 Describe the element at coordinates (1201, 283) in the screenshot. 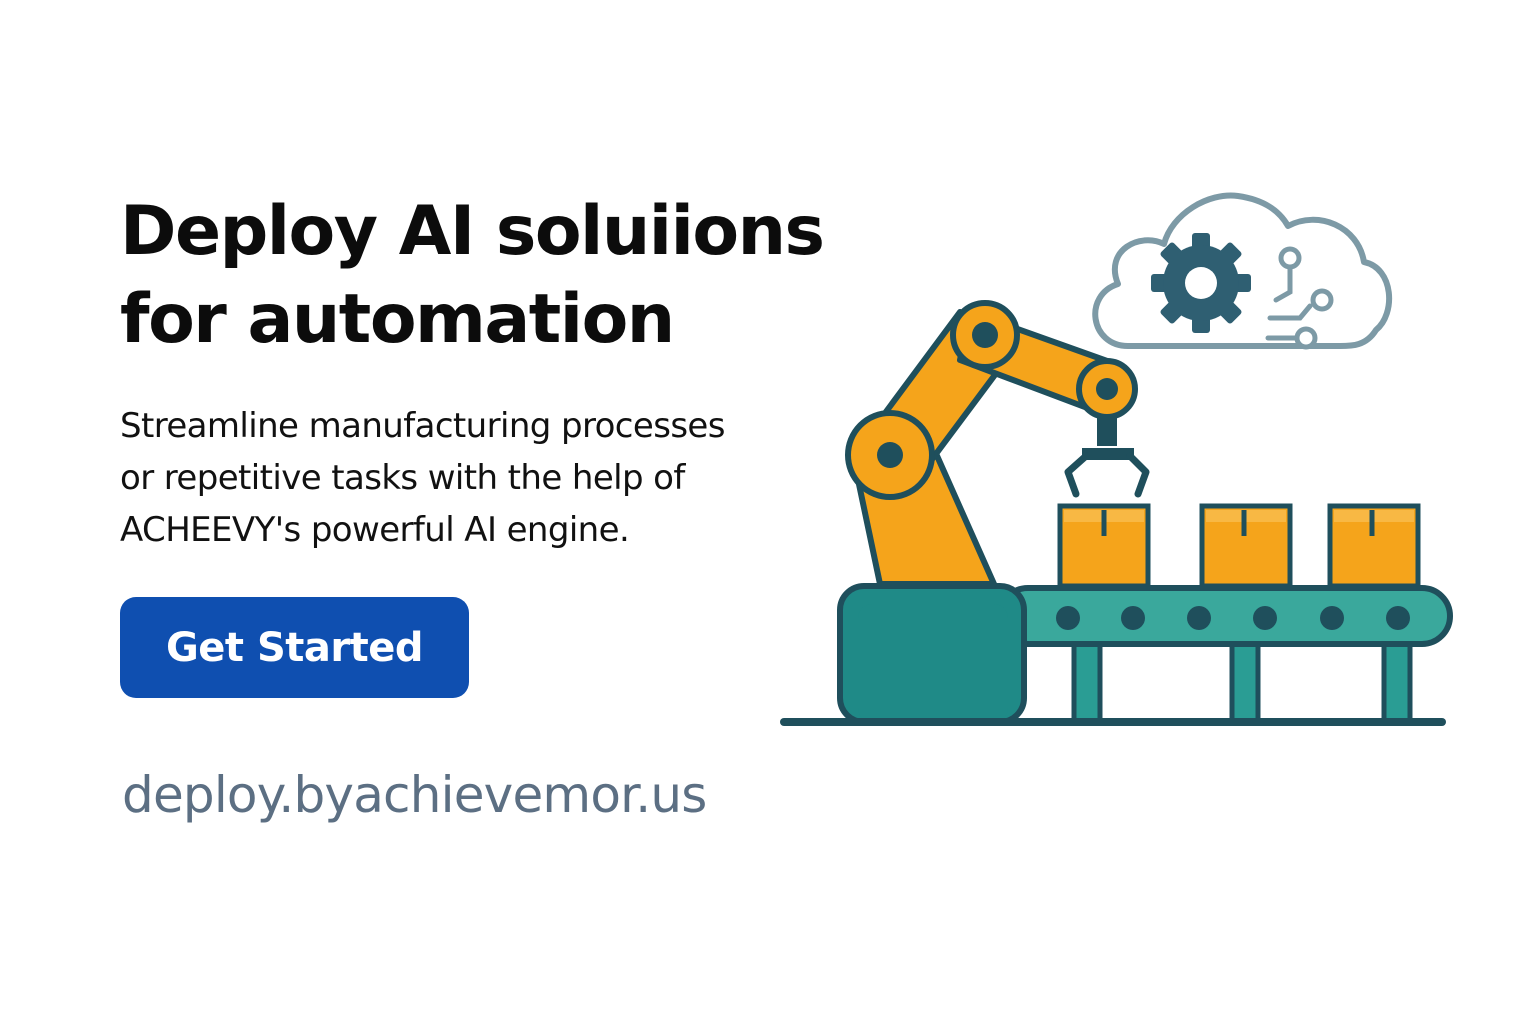

I see `gear-icon` at that location.